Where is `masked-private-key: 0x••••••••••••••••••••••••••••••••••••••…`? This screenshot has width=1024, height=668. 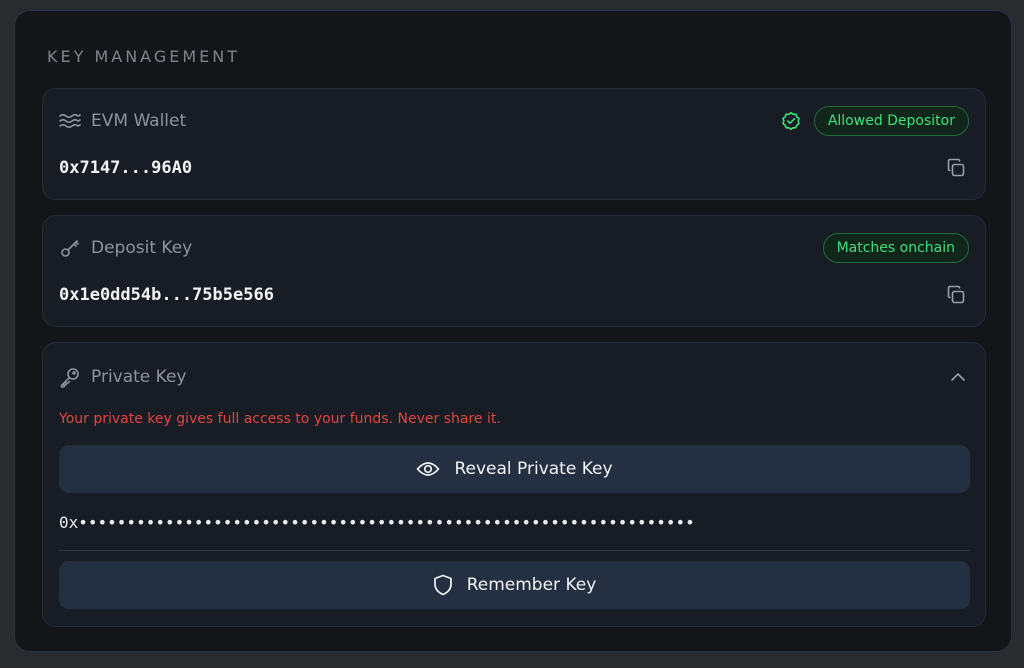
masked-private-key: 0x••••••••••••••••••••••••••••••••••••••… is located at coordinates (377, 522).